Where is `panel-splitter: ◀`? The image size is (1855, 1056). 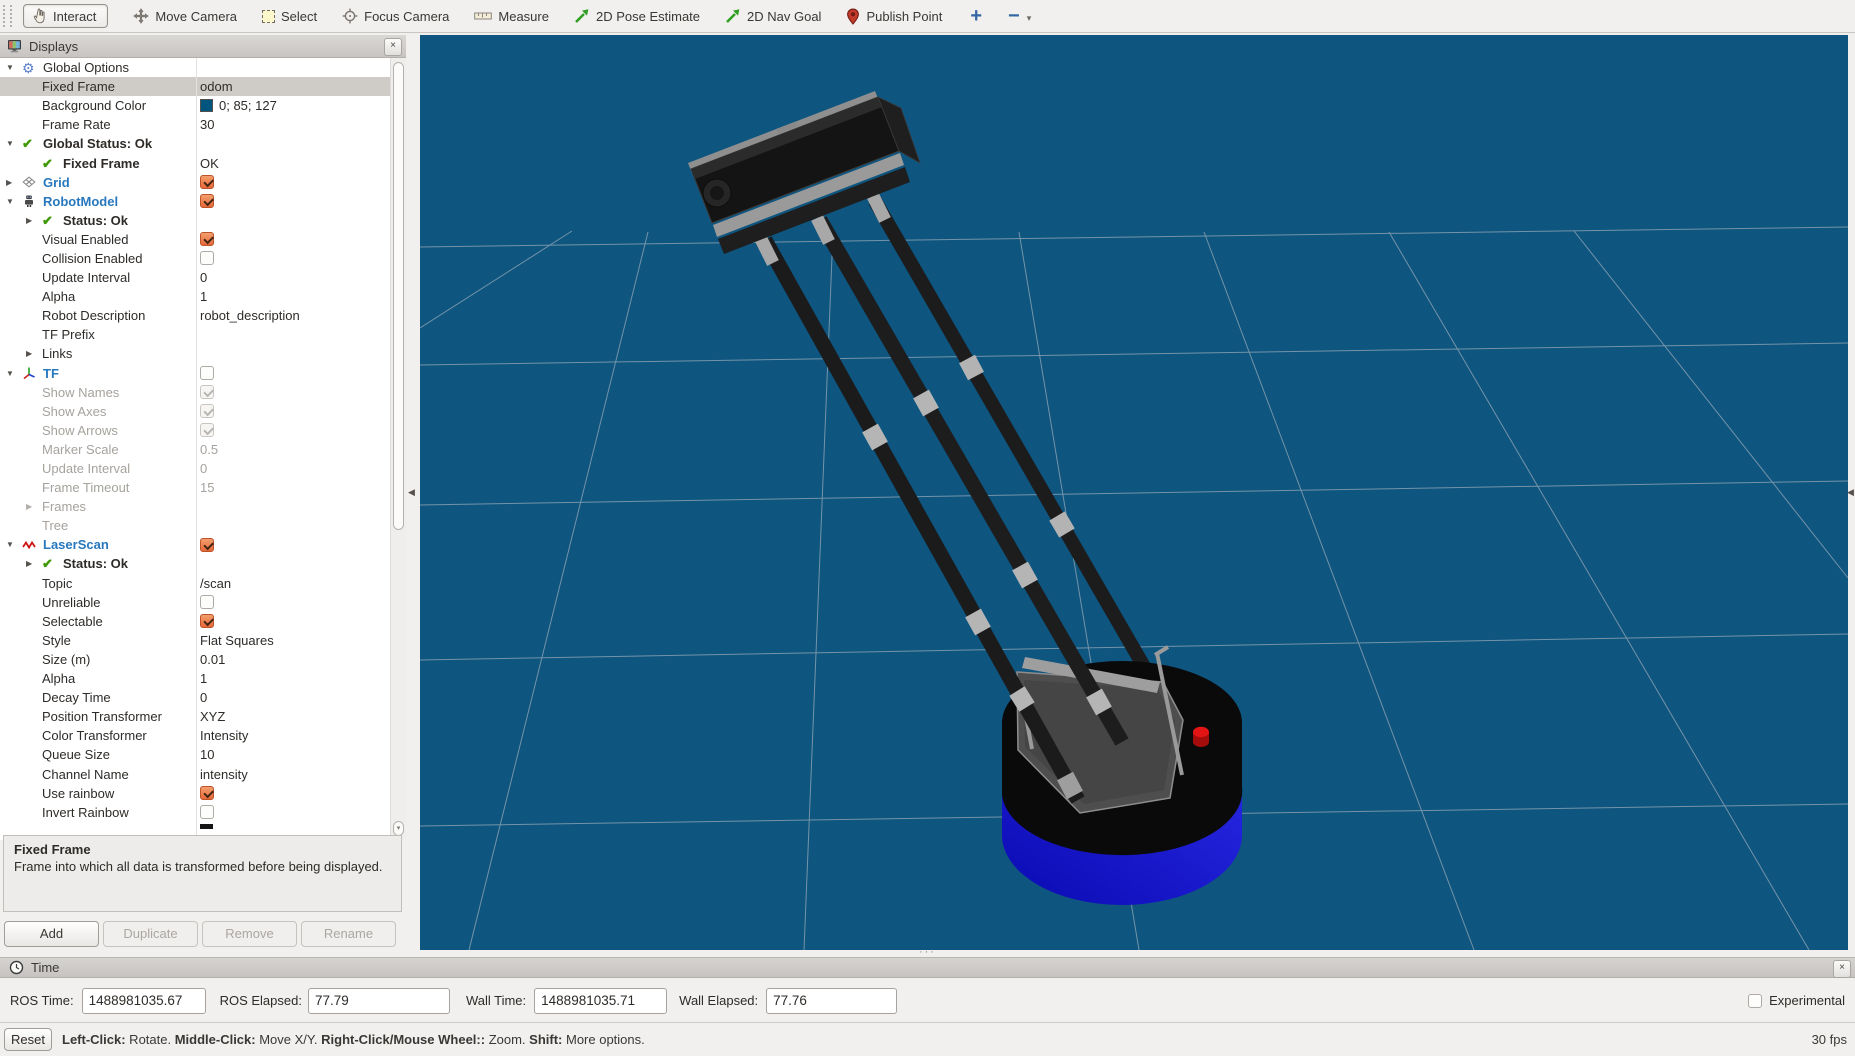
panel-splitter: ◀ is located at coordinates (413, 492).